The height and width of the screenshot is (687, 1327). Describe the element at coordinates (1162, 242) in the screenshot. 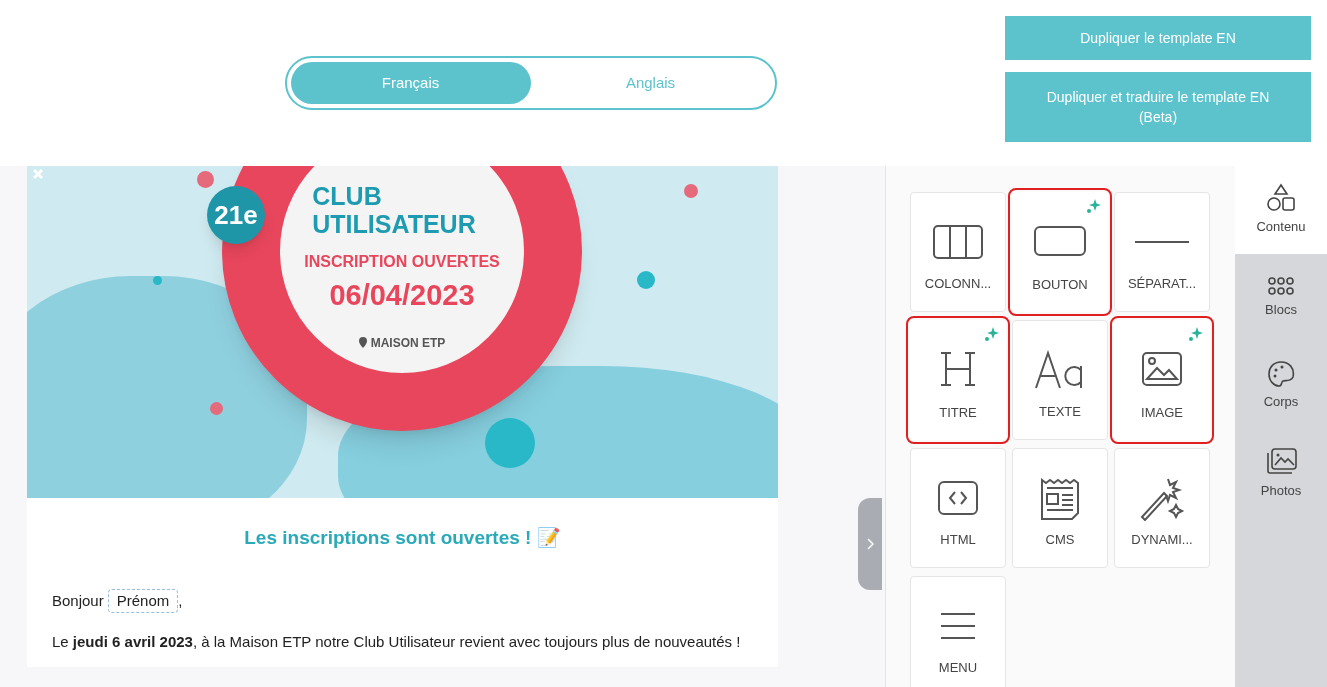

I see `horizontal-line-icon` at that location.